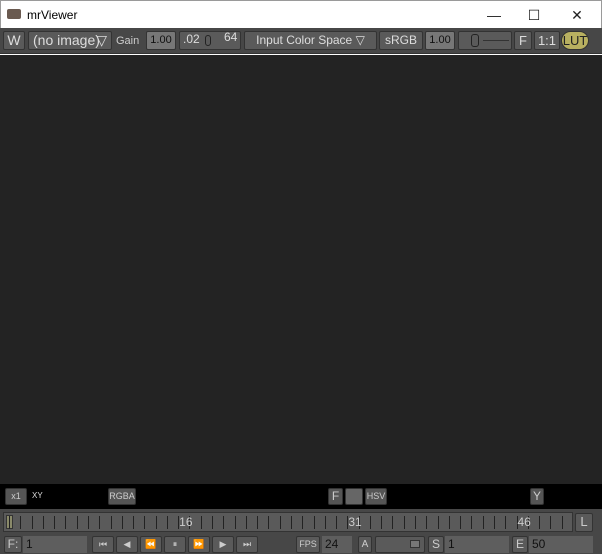  I want to click on image-dropdown: (no image) ▽, so click(70, 40).